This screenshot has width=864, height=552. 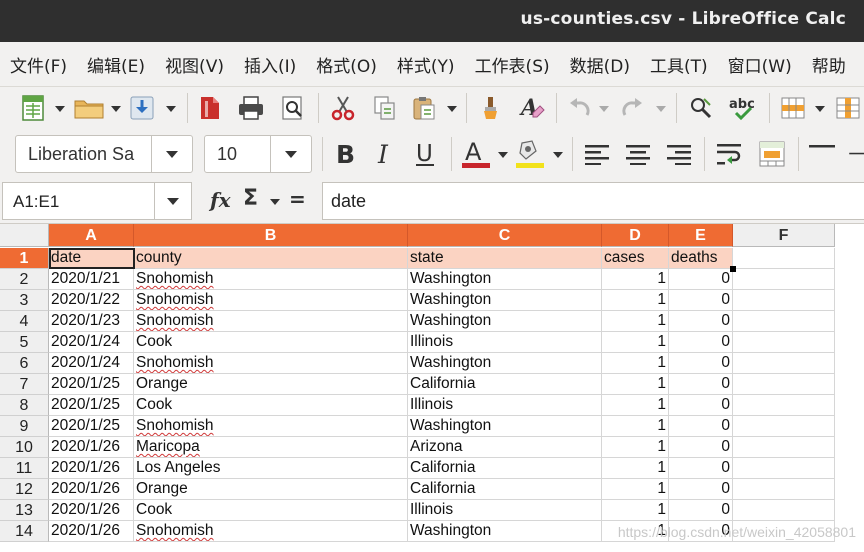 What do you see at coordinates (638, 154) in the screenshot?
I see `align-center-button` at bounding box center [638, 154].